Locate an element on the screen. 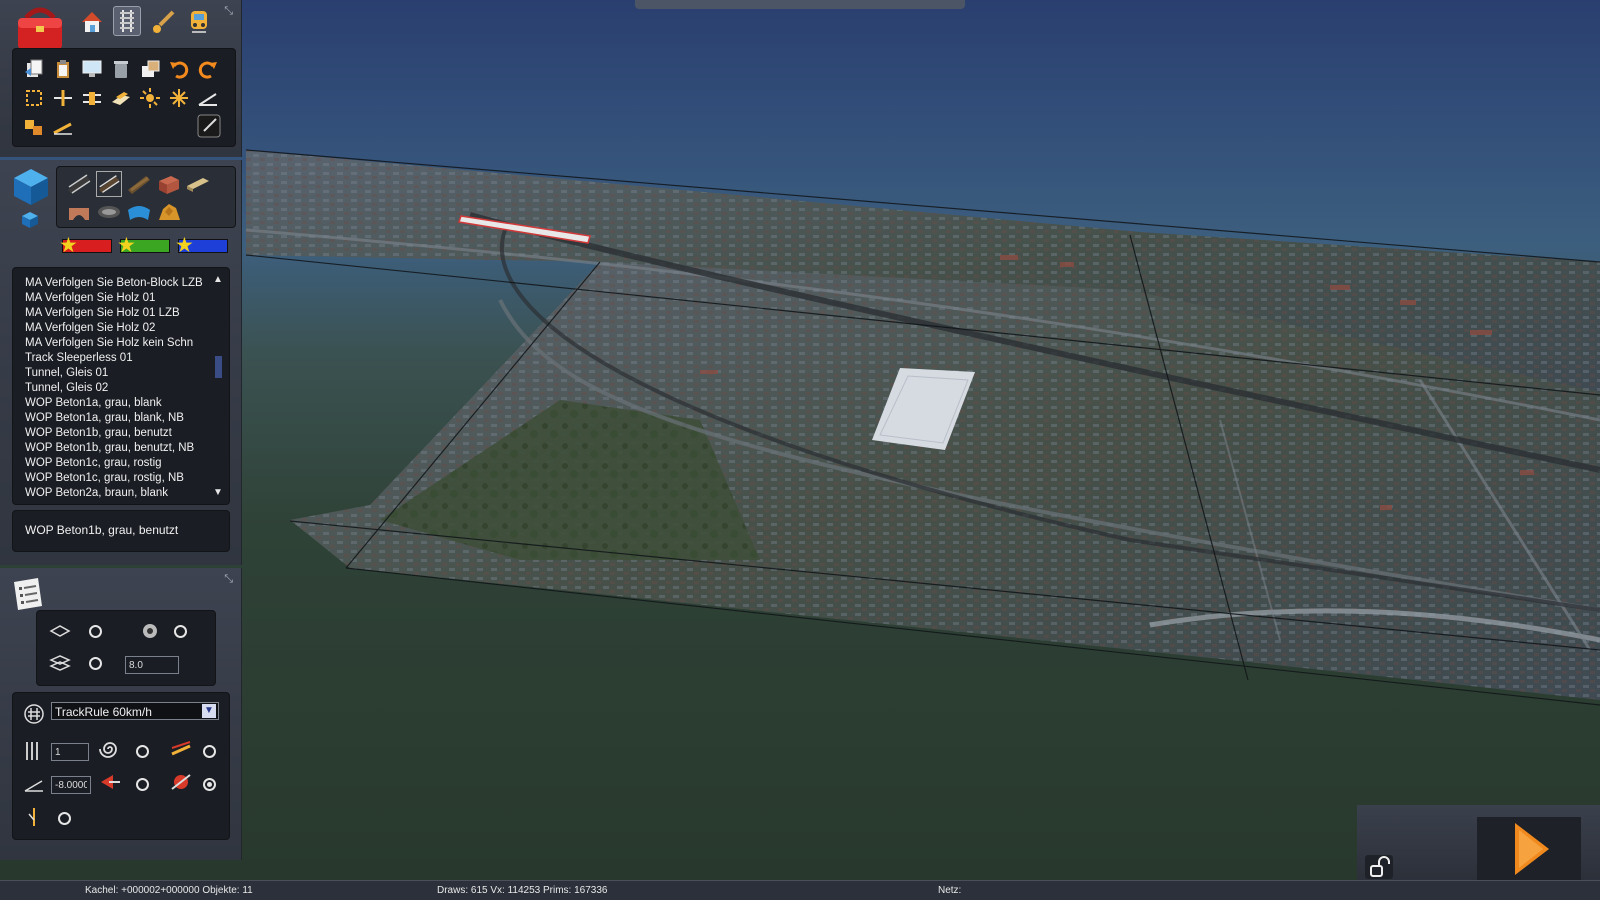 The width and height of the screenshot is (1600, 900). list-item: WOP Beton1c, grau, rostig, NB is located at coordinates (108, 478).